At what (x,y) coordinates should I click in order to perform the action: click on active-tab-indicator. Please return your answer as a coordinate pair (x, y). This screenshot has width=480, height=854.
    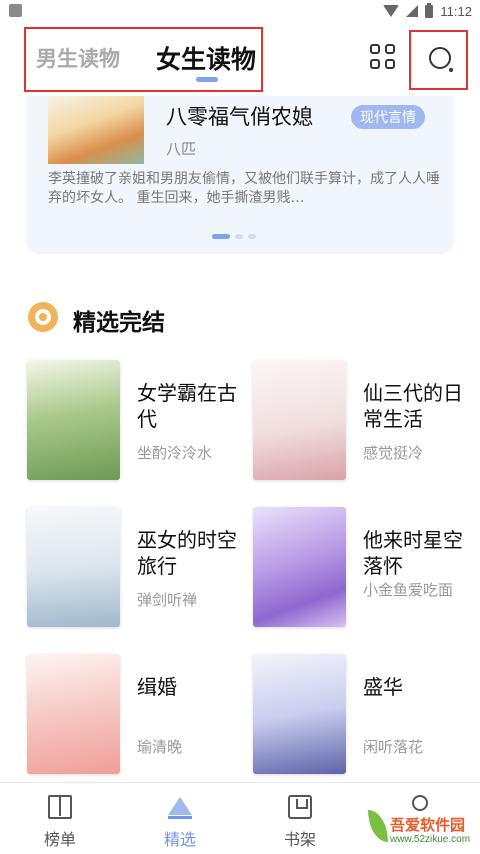
    Looking at the image, I should click on (207, 79).